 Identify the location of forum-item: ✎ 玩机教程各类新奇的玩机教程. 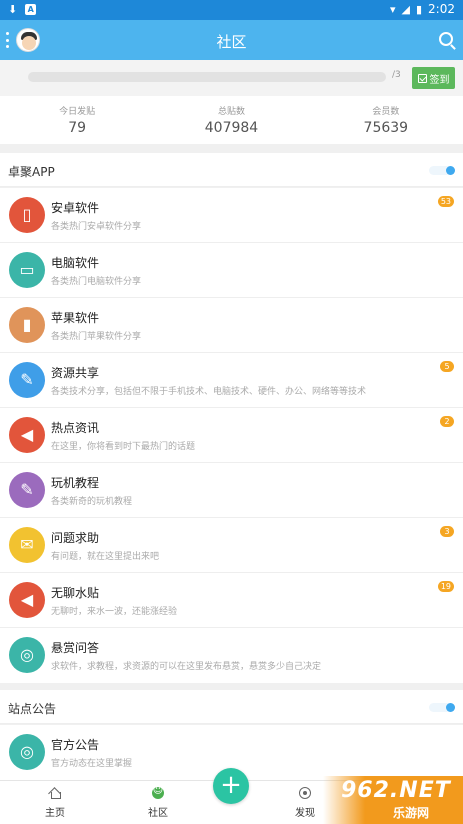
(231, 490).